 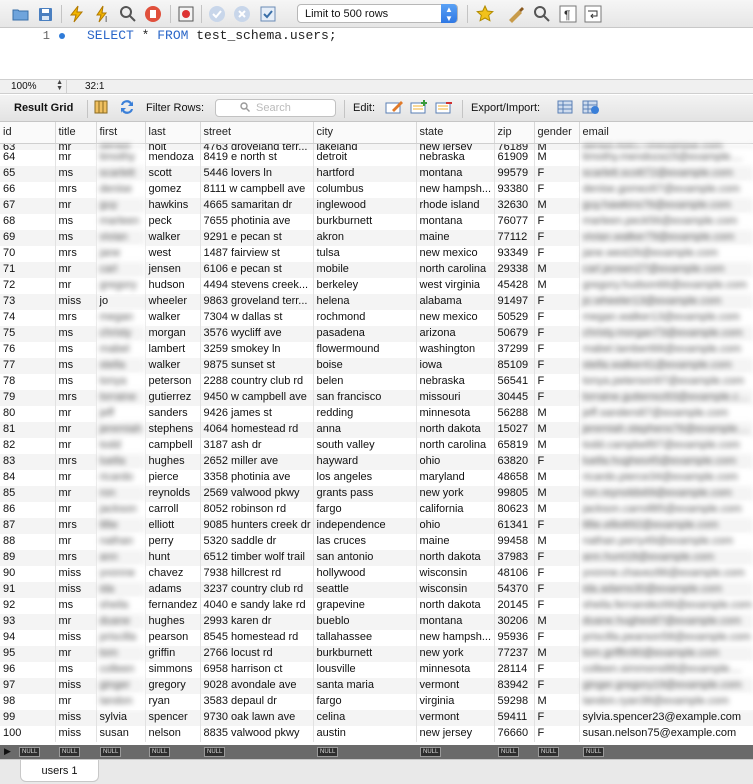 What do you see at coordinates (70, 752) in the screenshot?
I see `null-cell-title: NULL` at bounding box center [70, 752].